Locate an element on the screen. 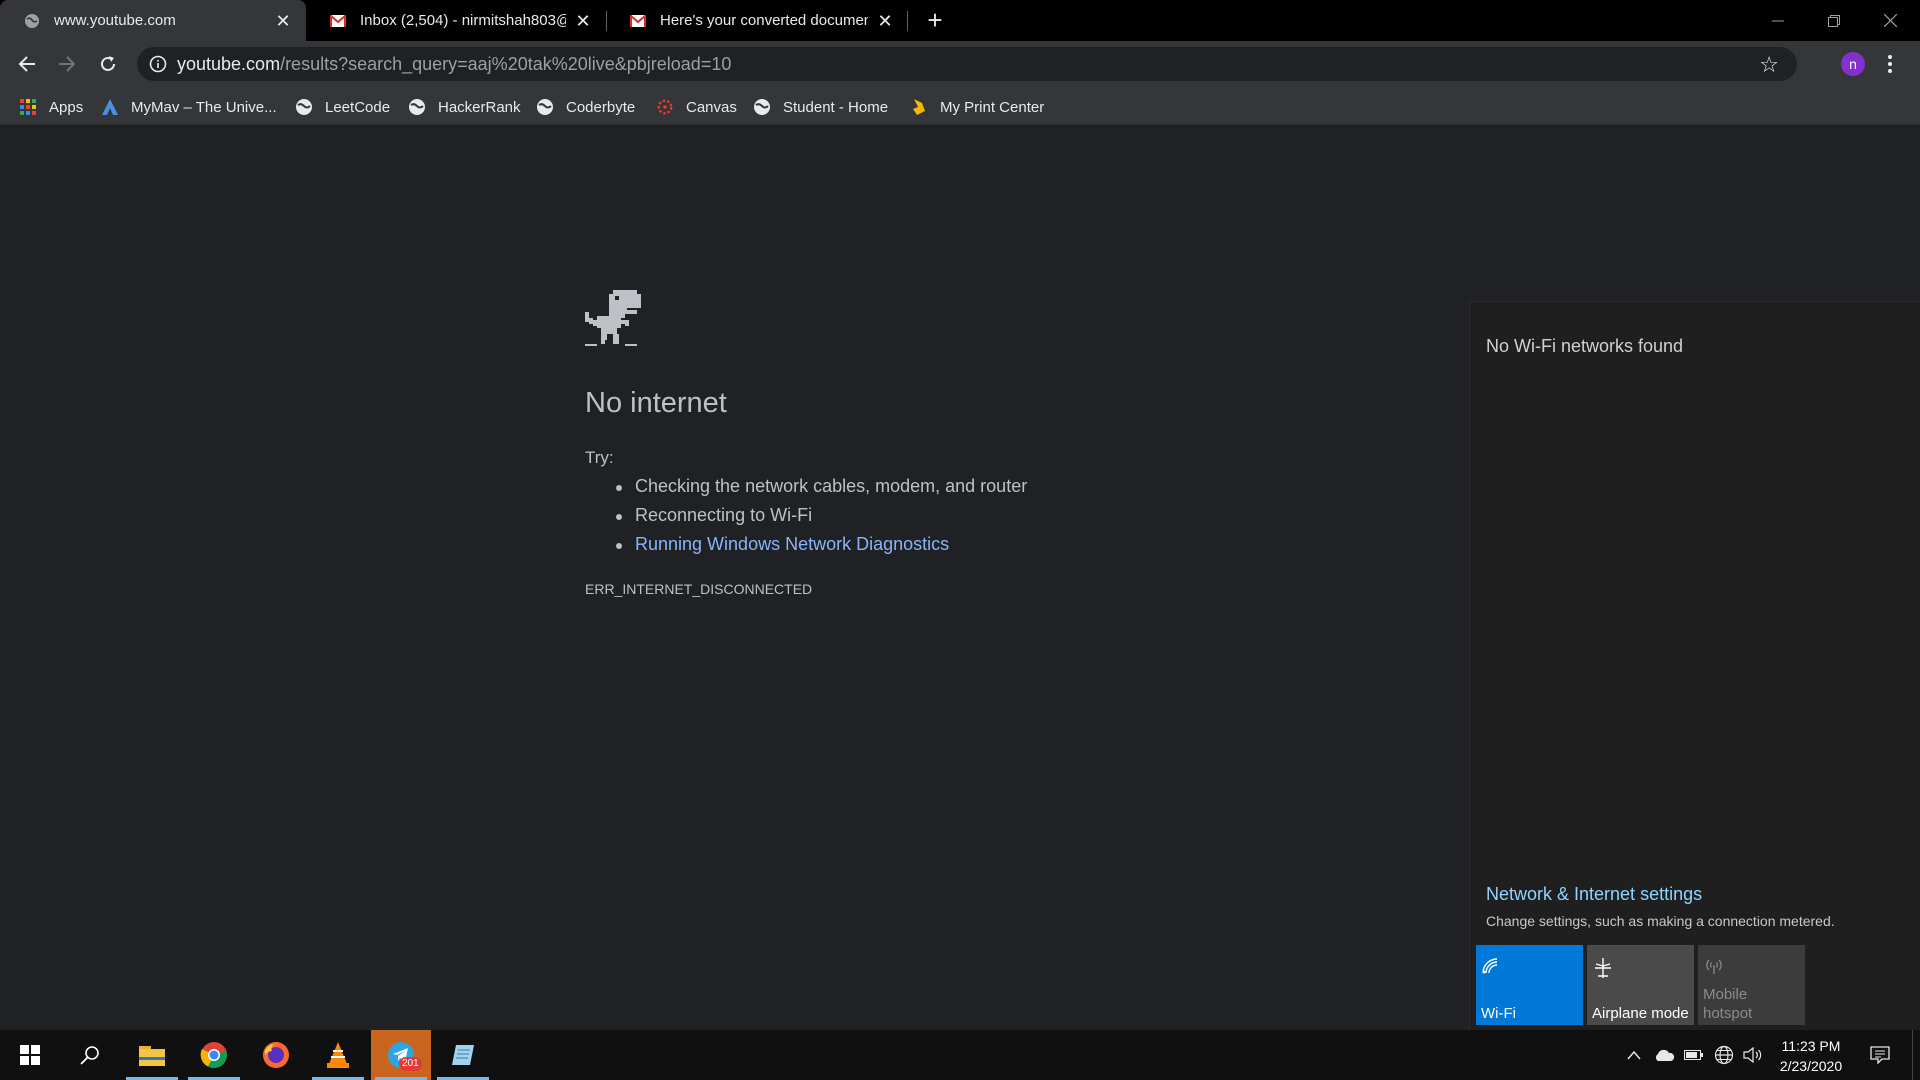  taskbar-telegram: 201 is located at coordinates (401, 1055).